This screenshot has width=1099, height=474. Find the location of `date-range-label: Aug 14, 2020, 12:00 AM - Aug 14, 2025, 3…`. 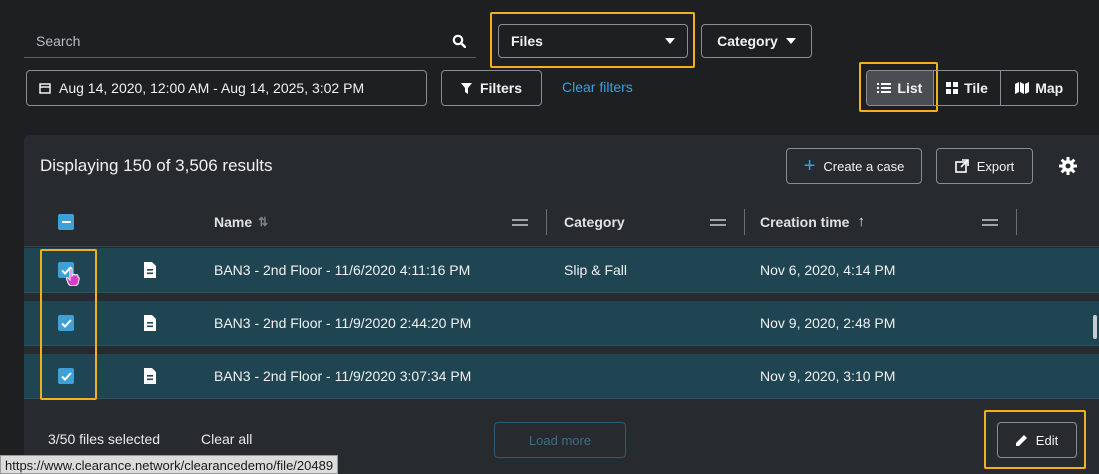

date-range-label: Aug 14, 2020, 12:00 AM - Aug 14, 2025, 3… is located at coordinates (212, 88).